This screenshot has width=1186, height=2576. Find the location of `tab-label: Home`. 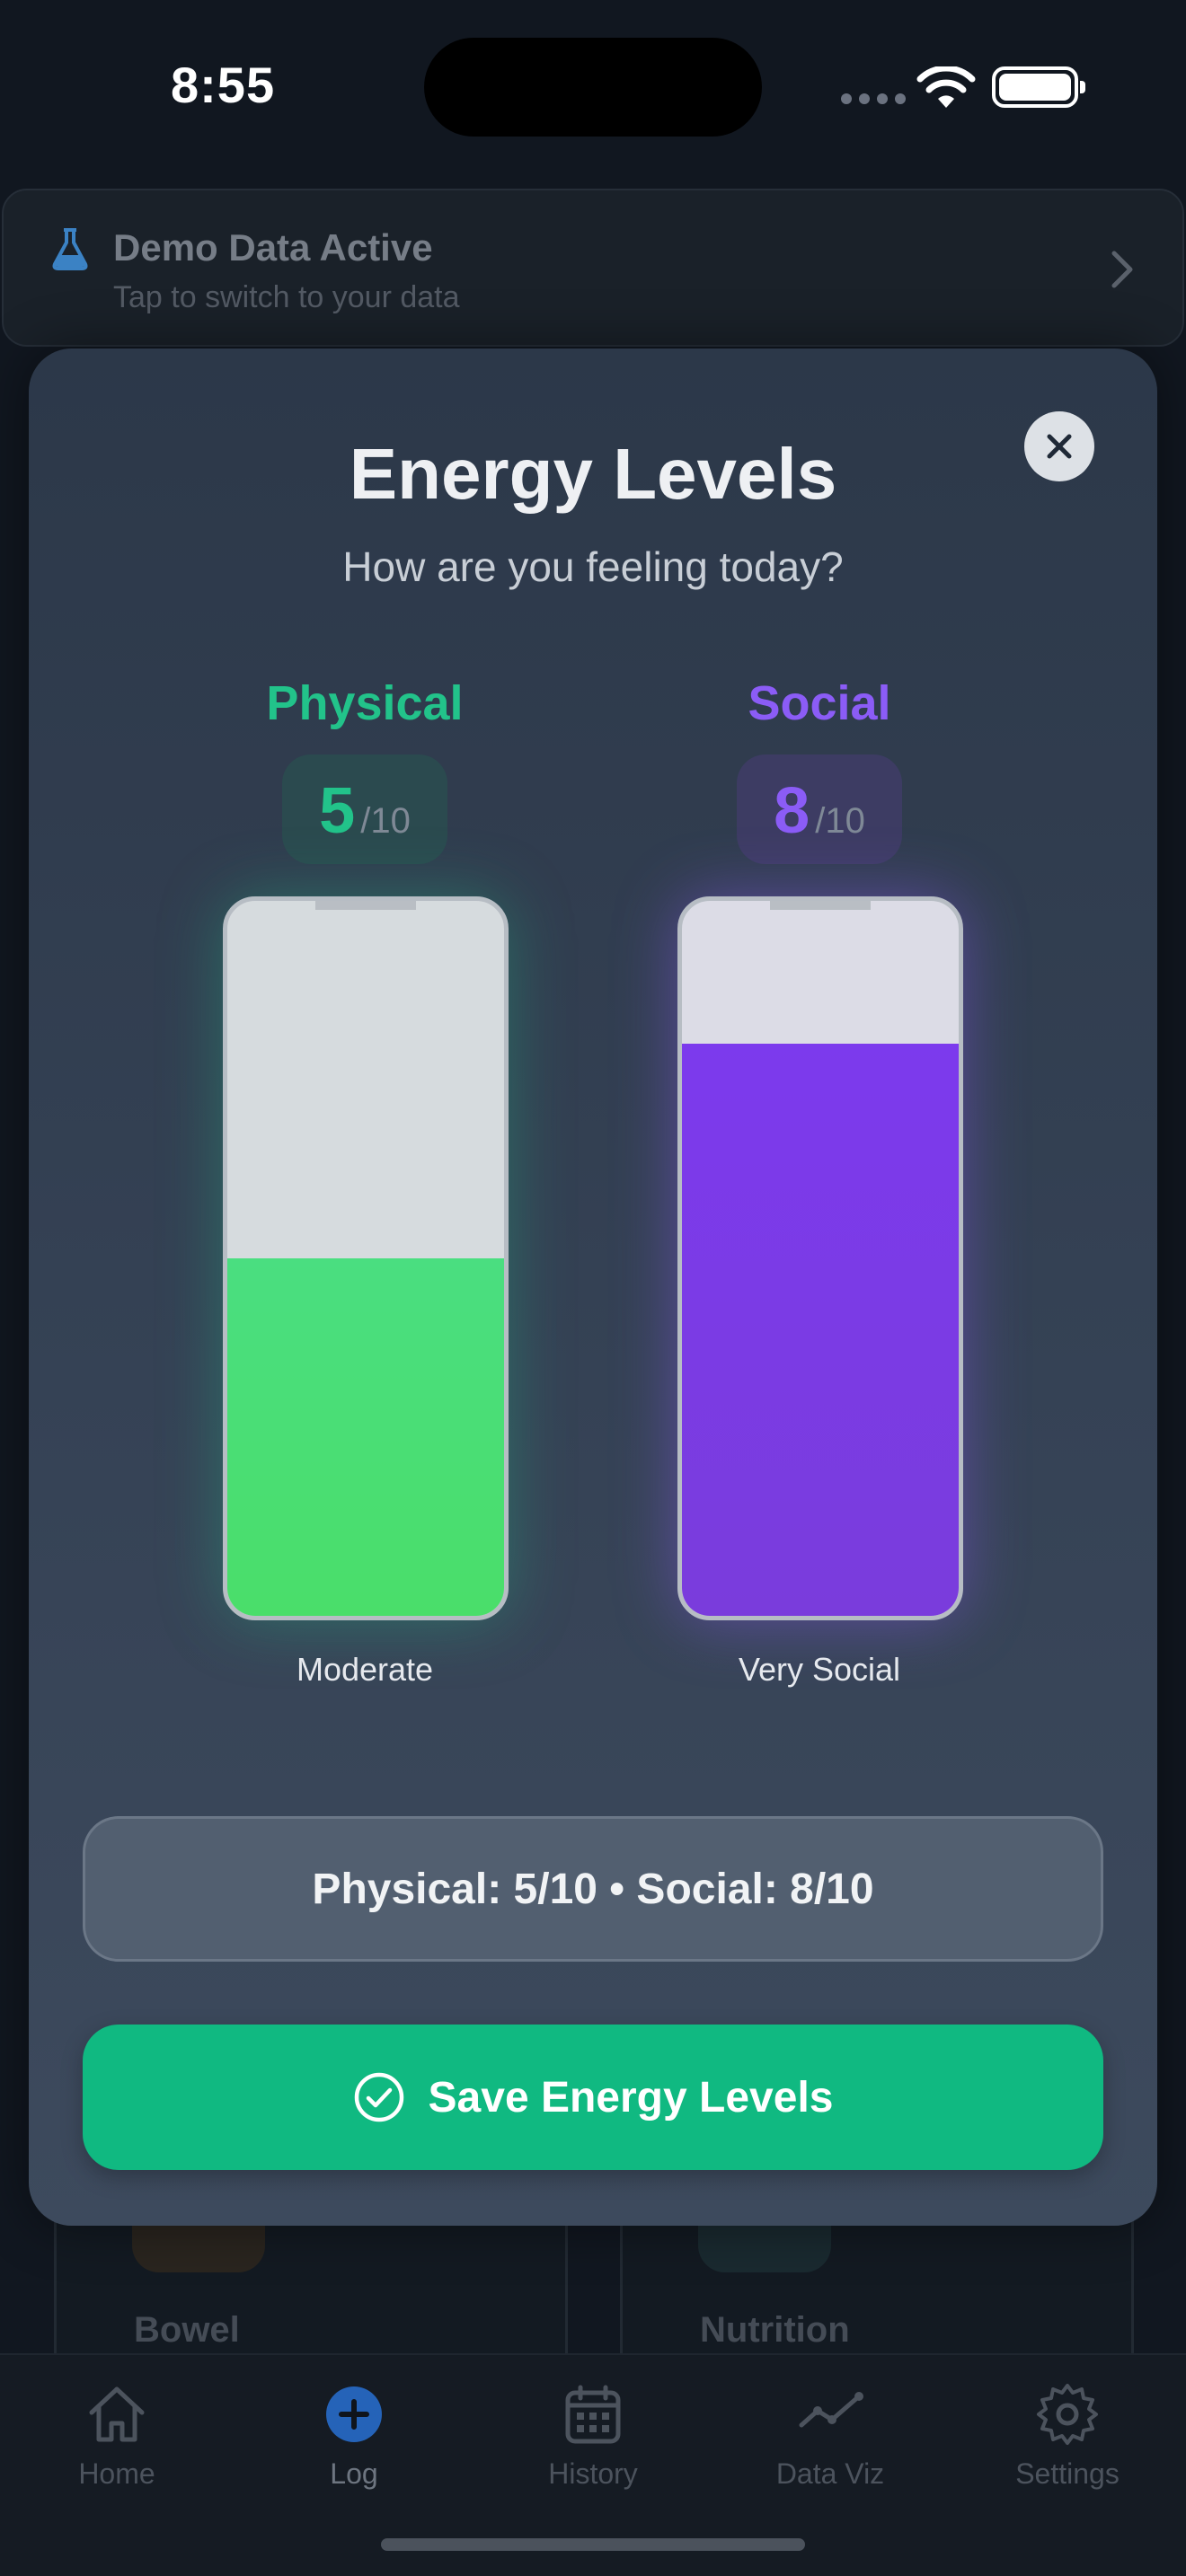

tab-label: Home is located at coordinates (116, 2473).